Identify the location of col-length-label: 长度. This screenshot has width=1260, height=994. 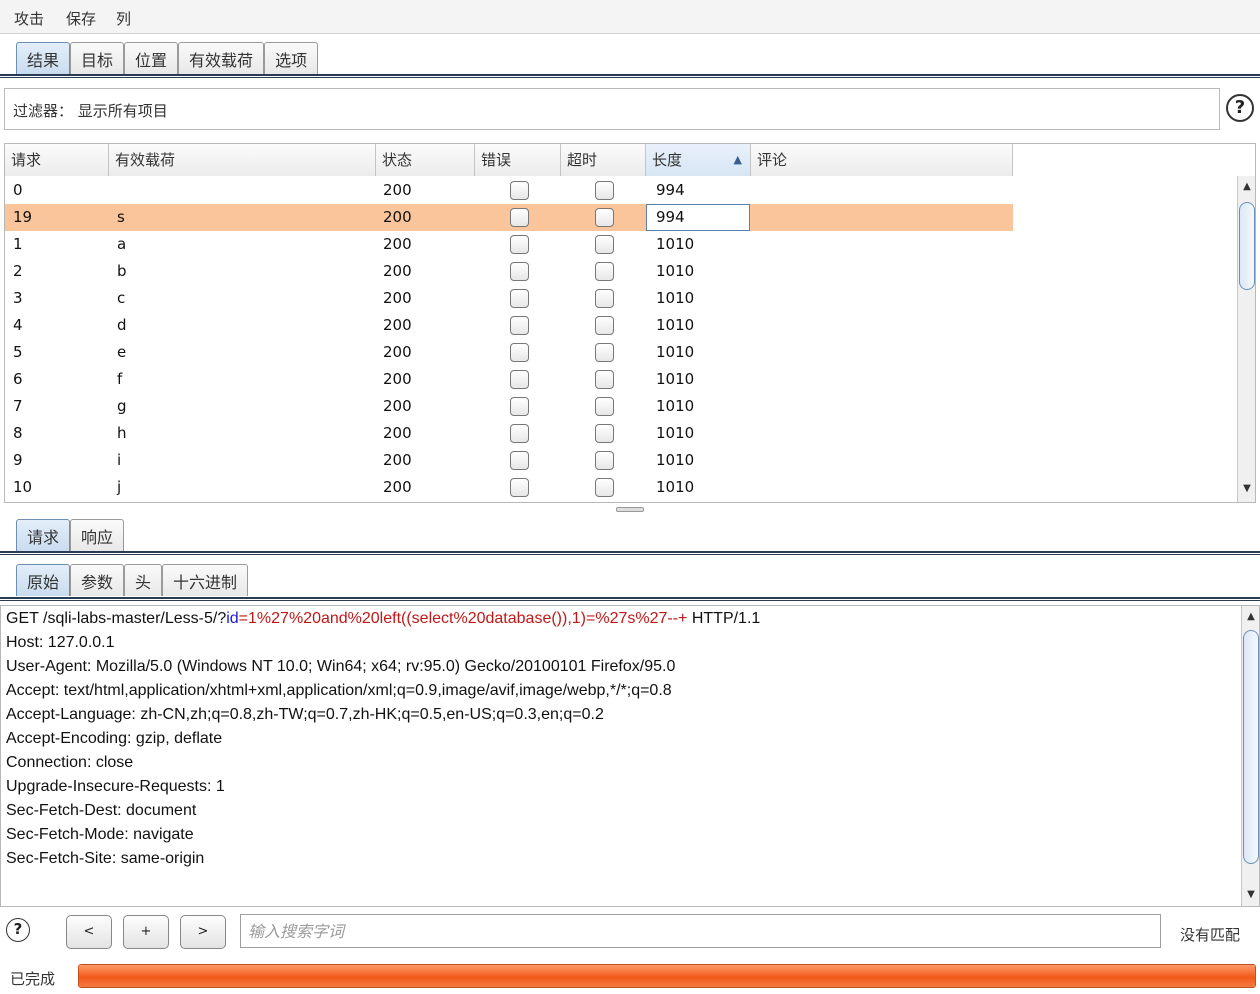
(667, 160).